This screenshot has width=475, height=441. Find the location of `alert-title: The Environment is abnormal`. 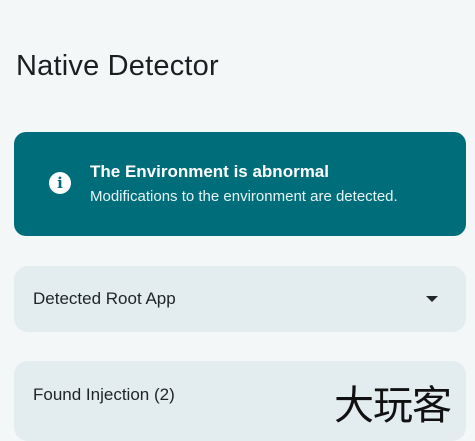

alert-title: The Environment is abnormal is located at coordinates (209, 171).